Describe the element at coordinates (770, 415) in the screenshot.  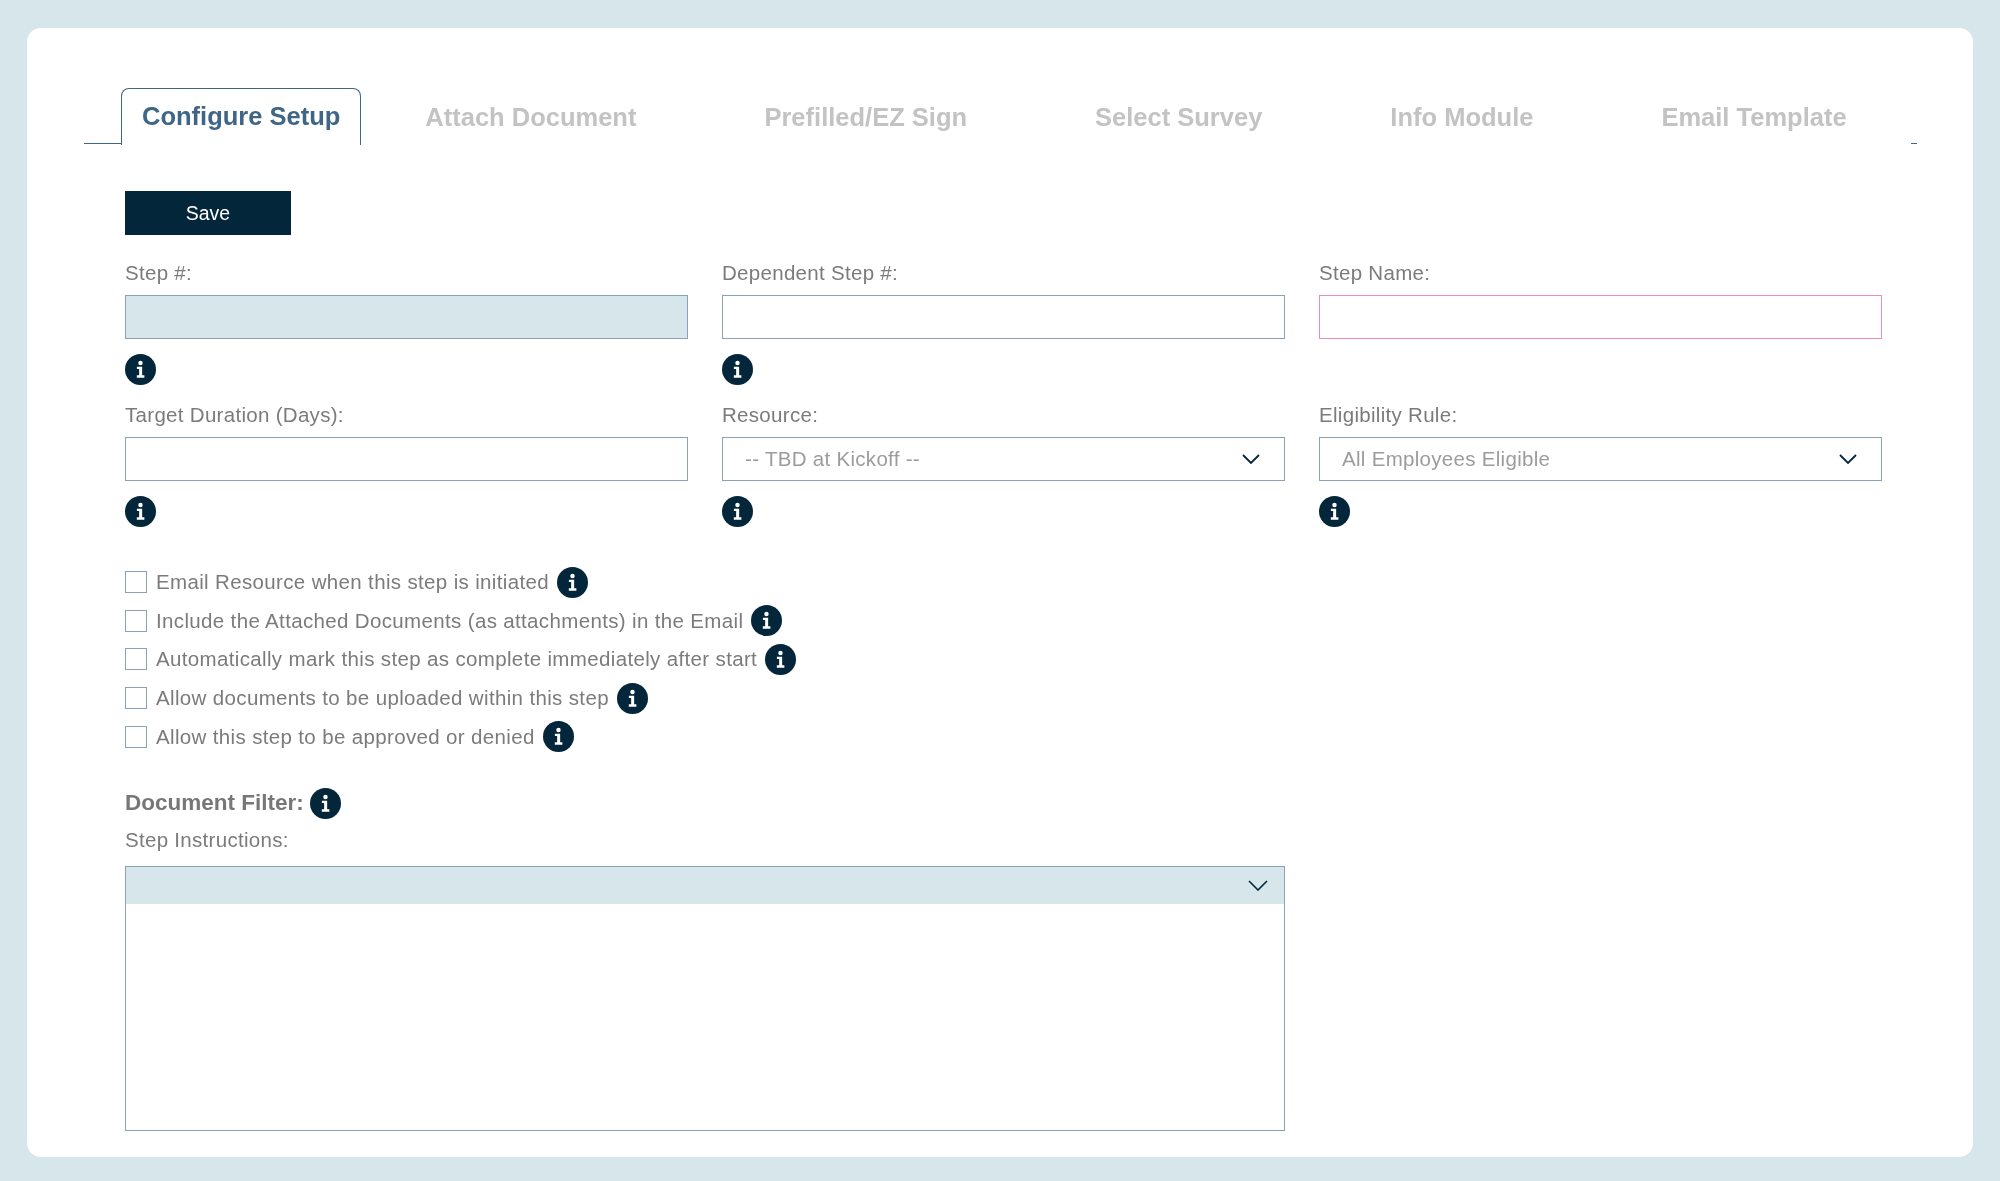
I see `field-label: Resource:` at that location.